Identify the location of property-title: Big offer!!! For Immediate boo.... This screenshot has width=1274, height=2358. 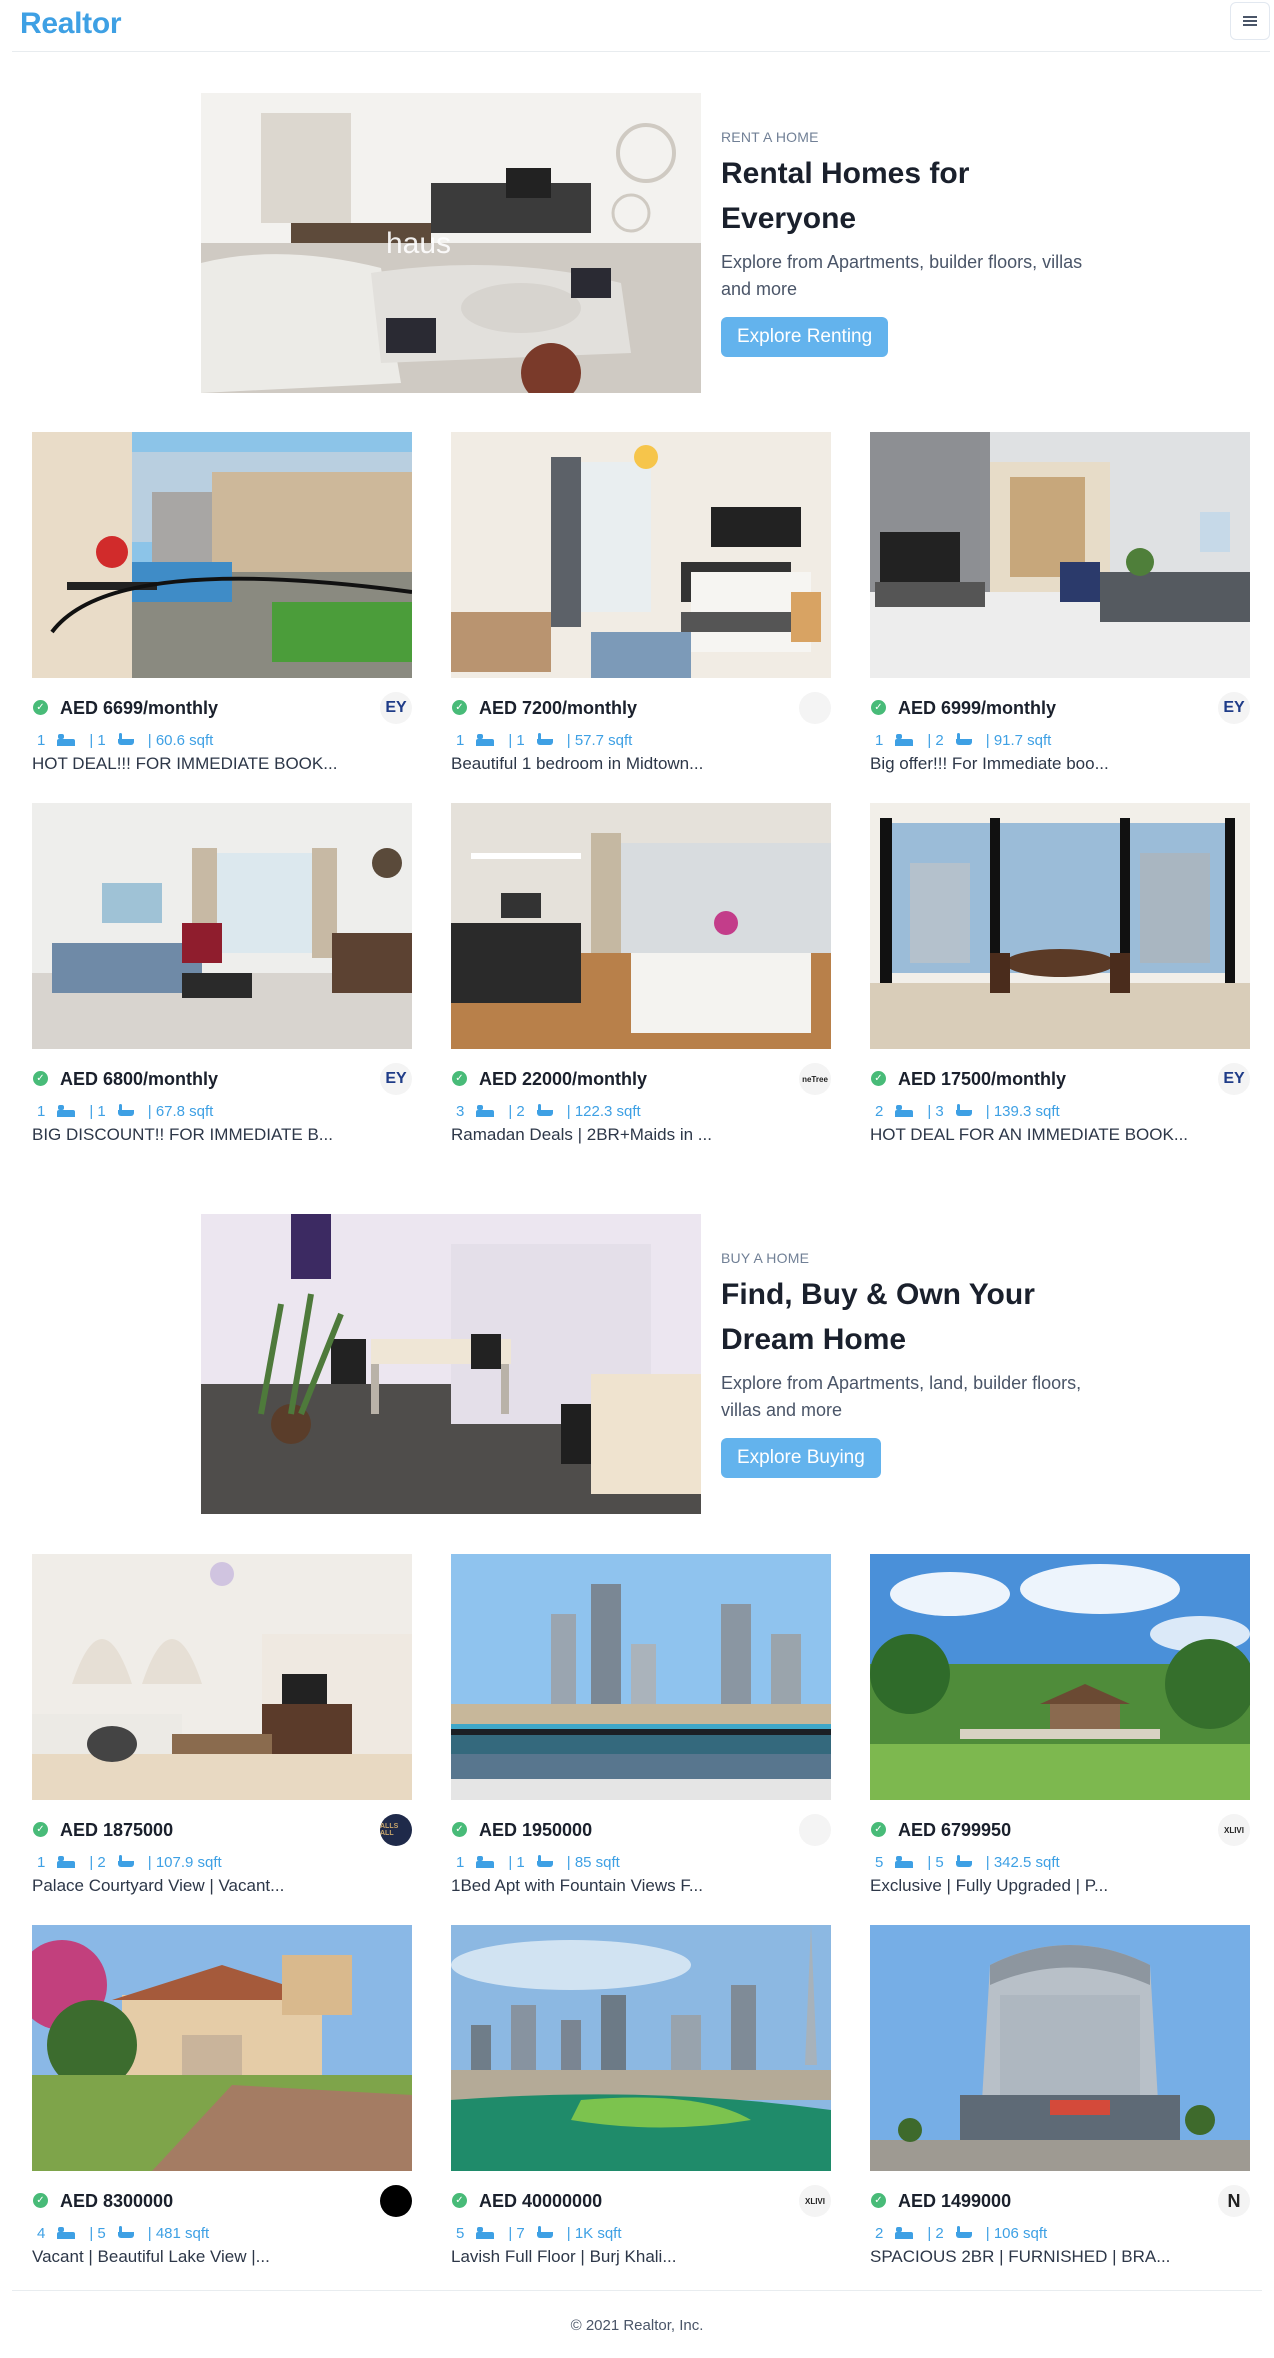
(989, 764).